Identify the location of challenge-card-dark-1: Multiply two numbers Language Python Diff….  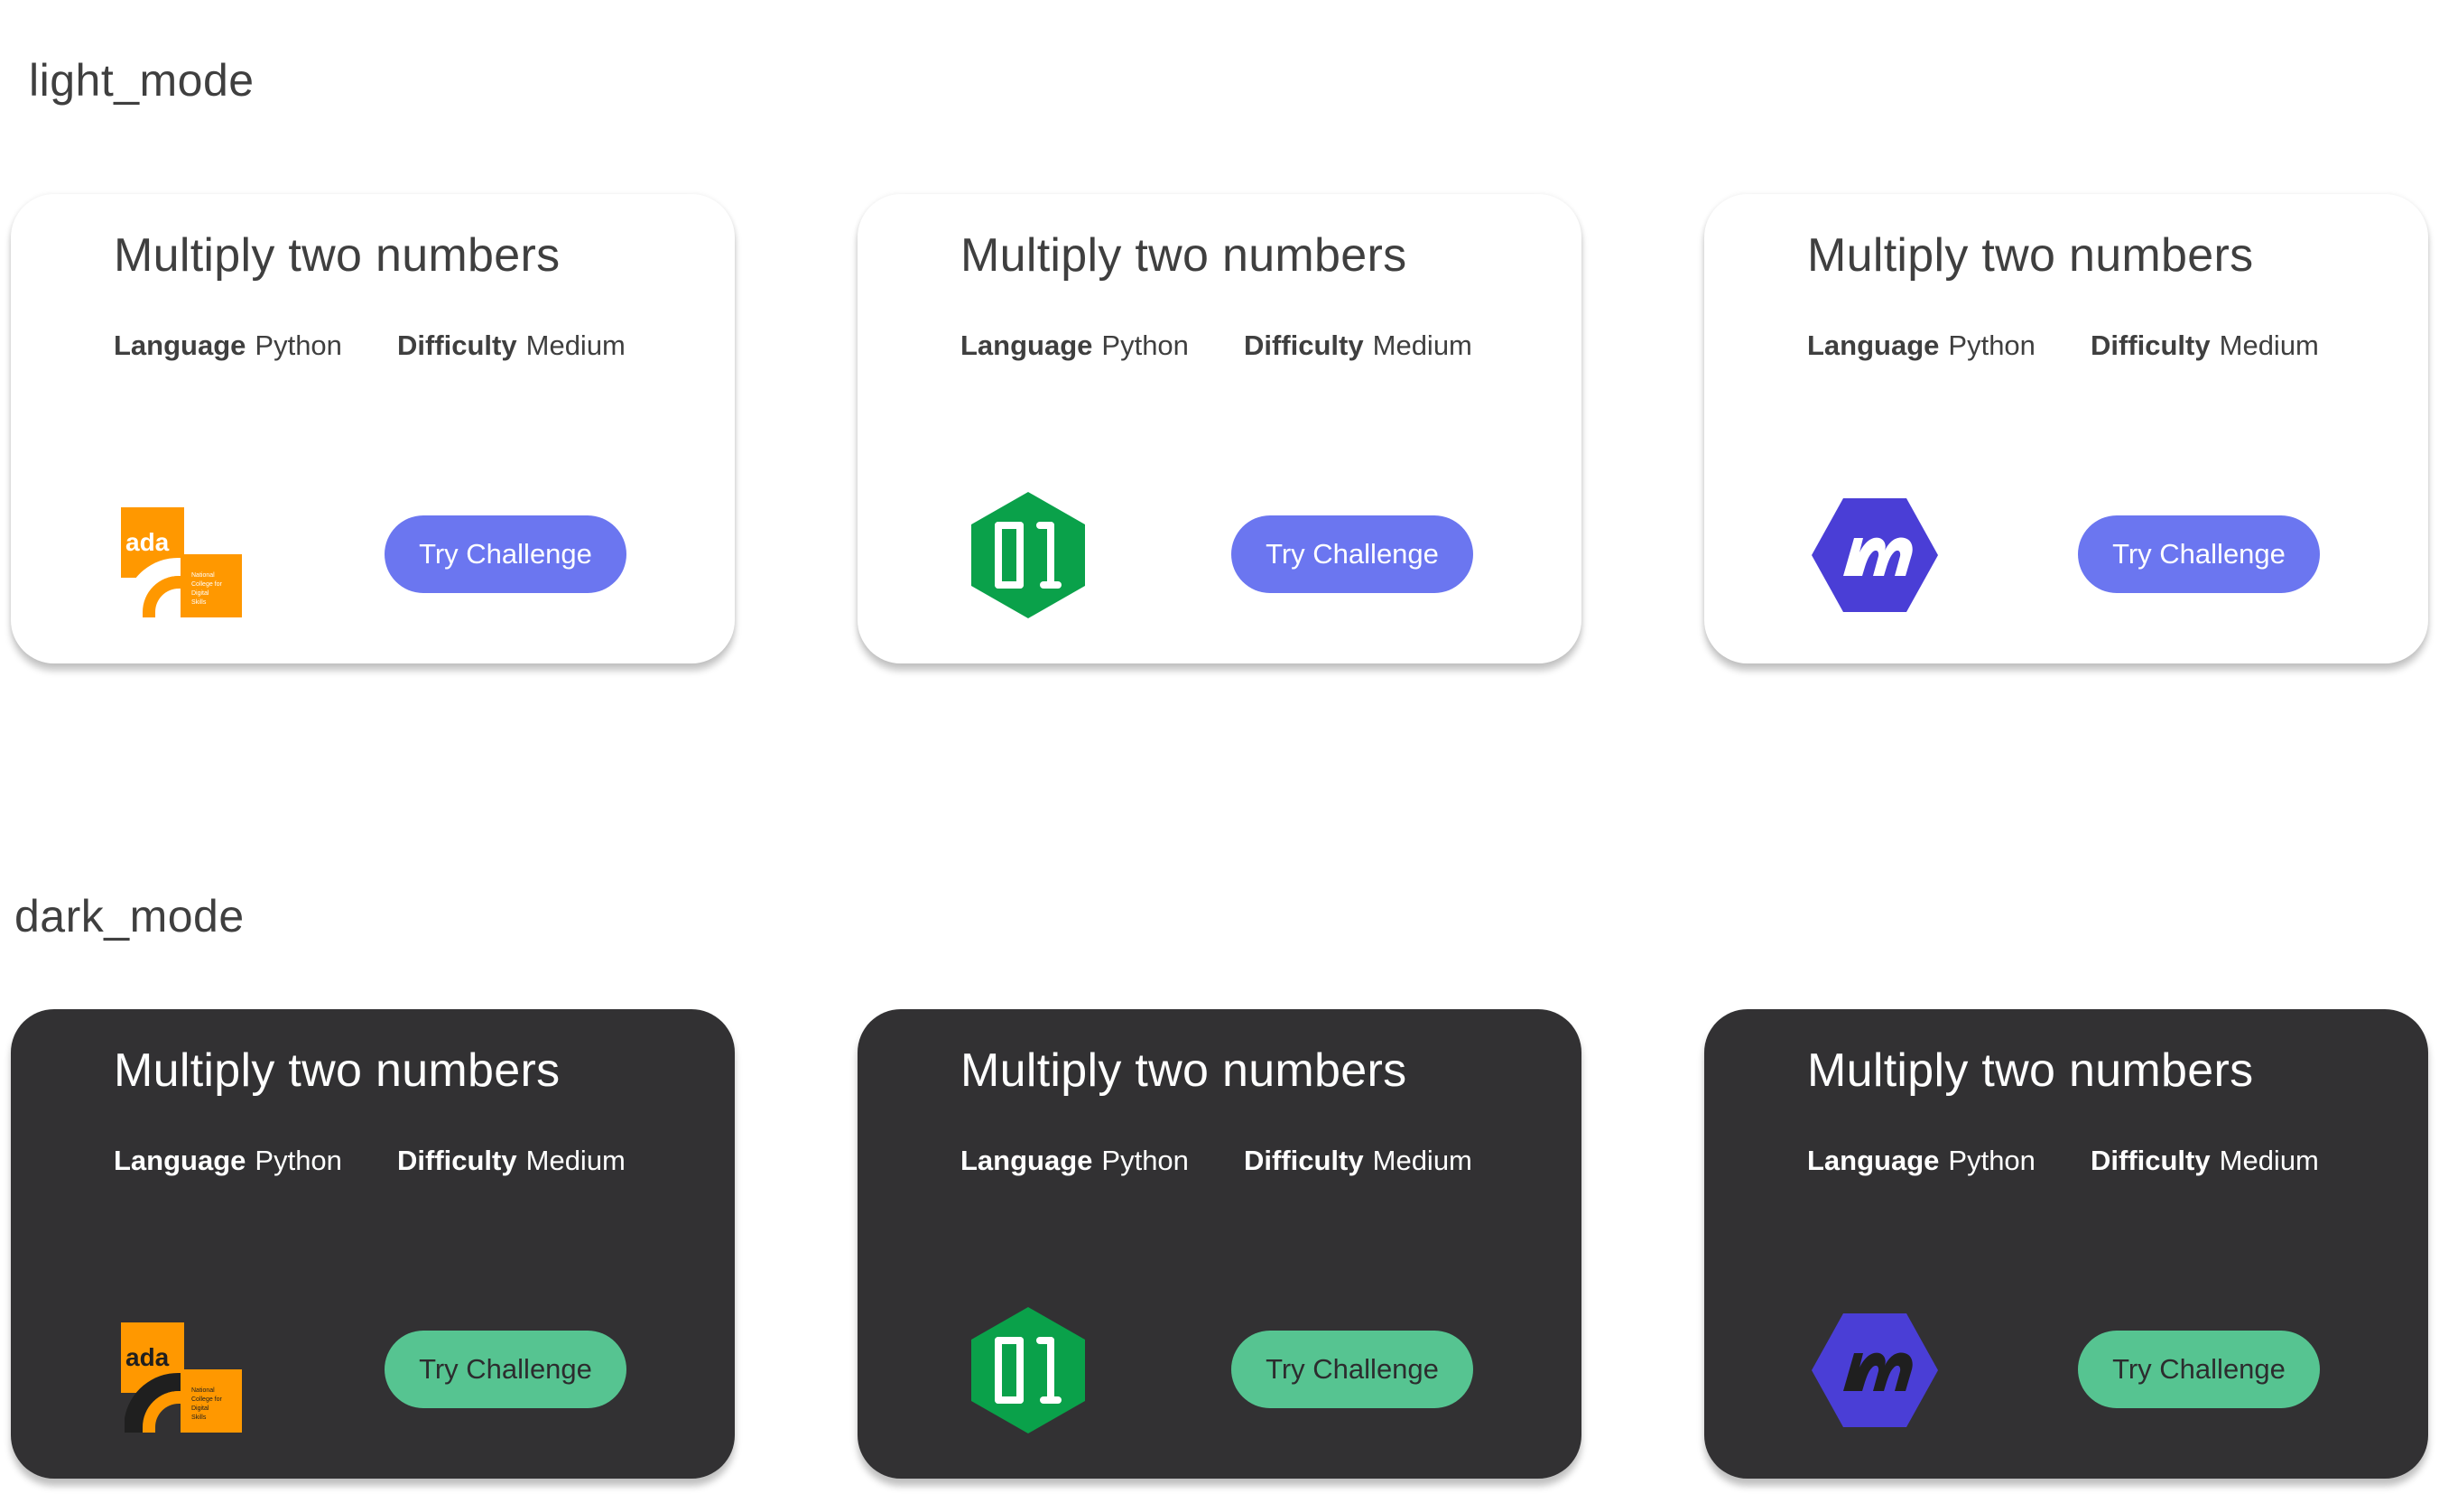
(373, 1244).